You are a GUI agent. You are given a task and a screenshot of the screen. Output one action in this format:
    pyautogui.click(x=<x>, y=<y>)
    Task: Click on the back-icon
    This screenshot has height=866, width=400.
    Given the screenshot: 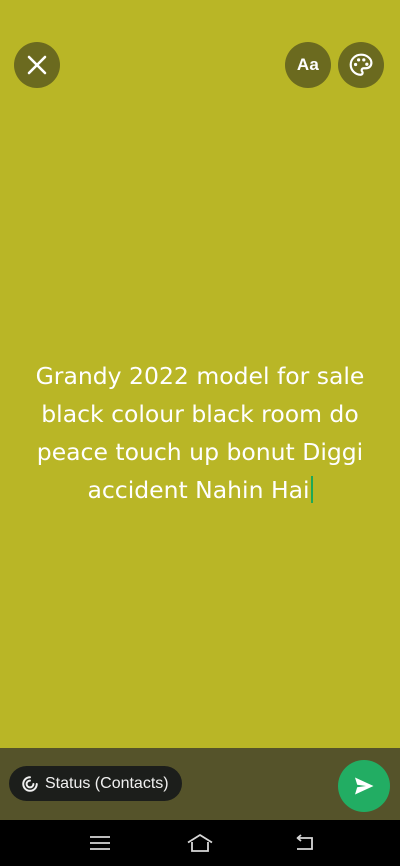 What is the action you would take?
    pyautogui.click(x=304, y=842)
    